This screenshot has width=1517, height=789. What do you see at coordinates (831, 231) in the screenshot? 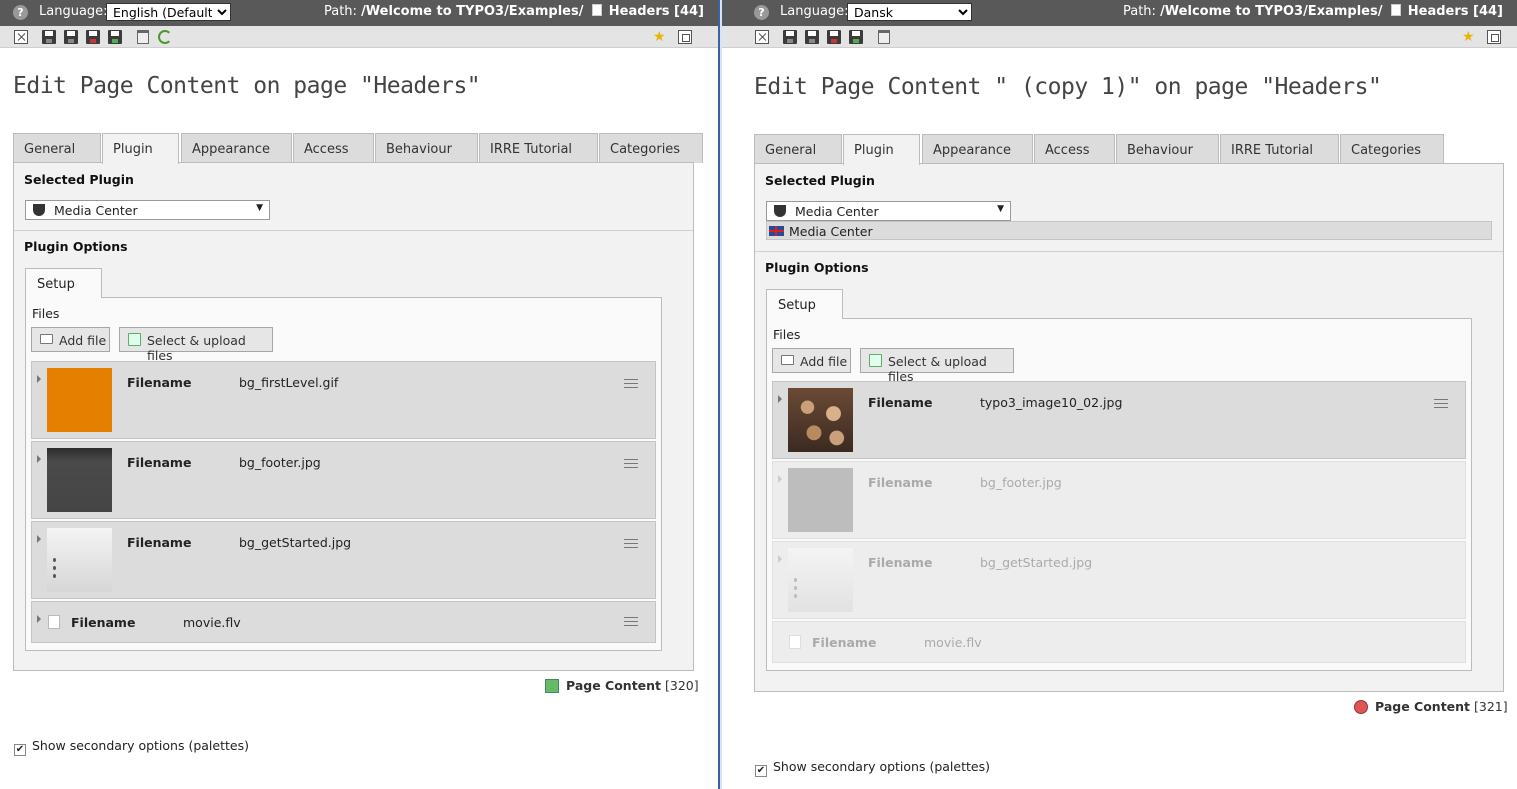
I see `default-language-text: Media Center` at bounding box center [831, 231].